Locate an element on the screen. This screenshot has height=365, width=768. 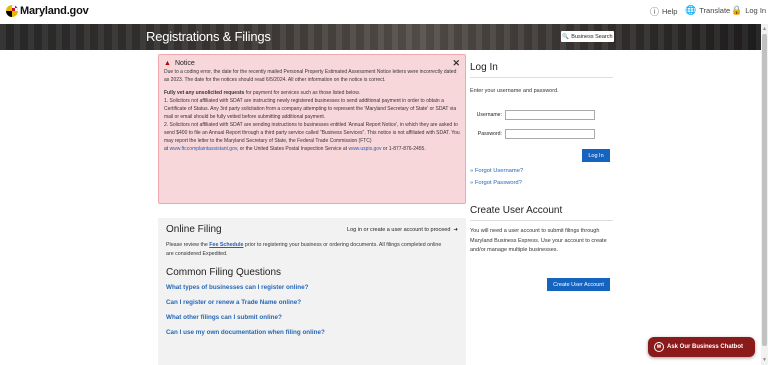
help-label: Help is located at coordinates (670, 11).